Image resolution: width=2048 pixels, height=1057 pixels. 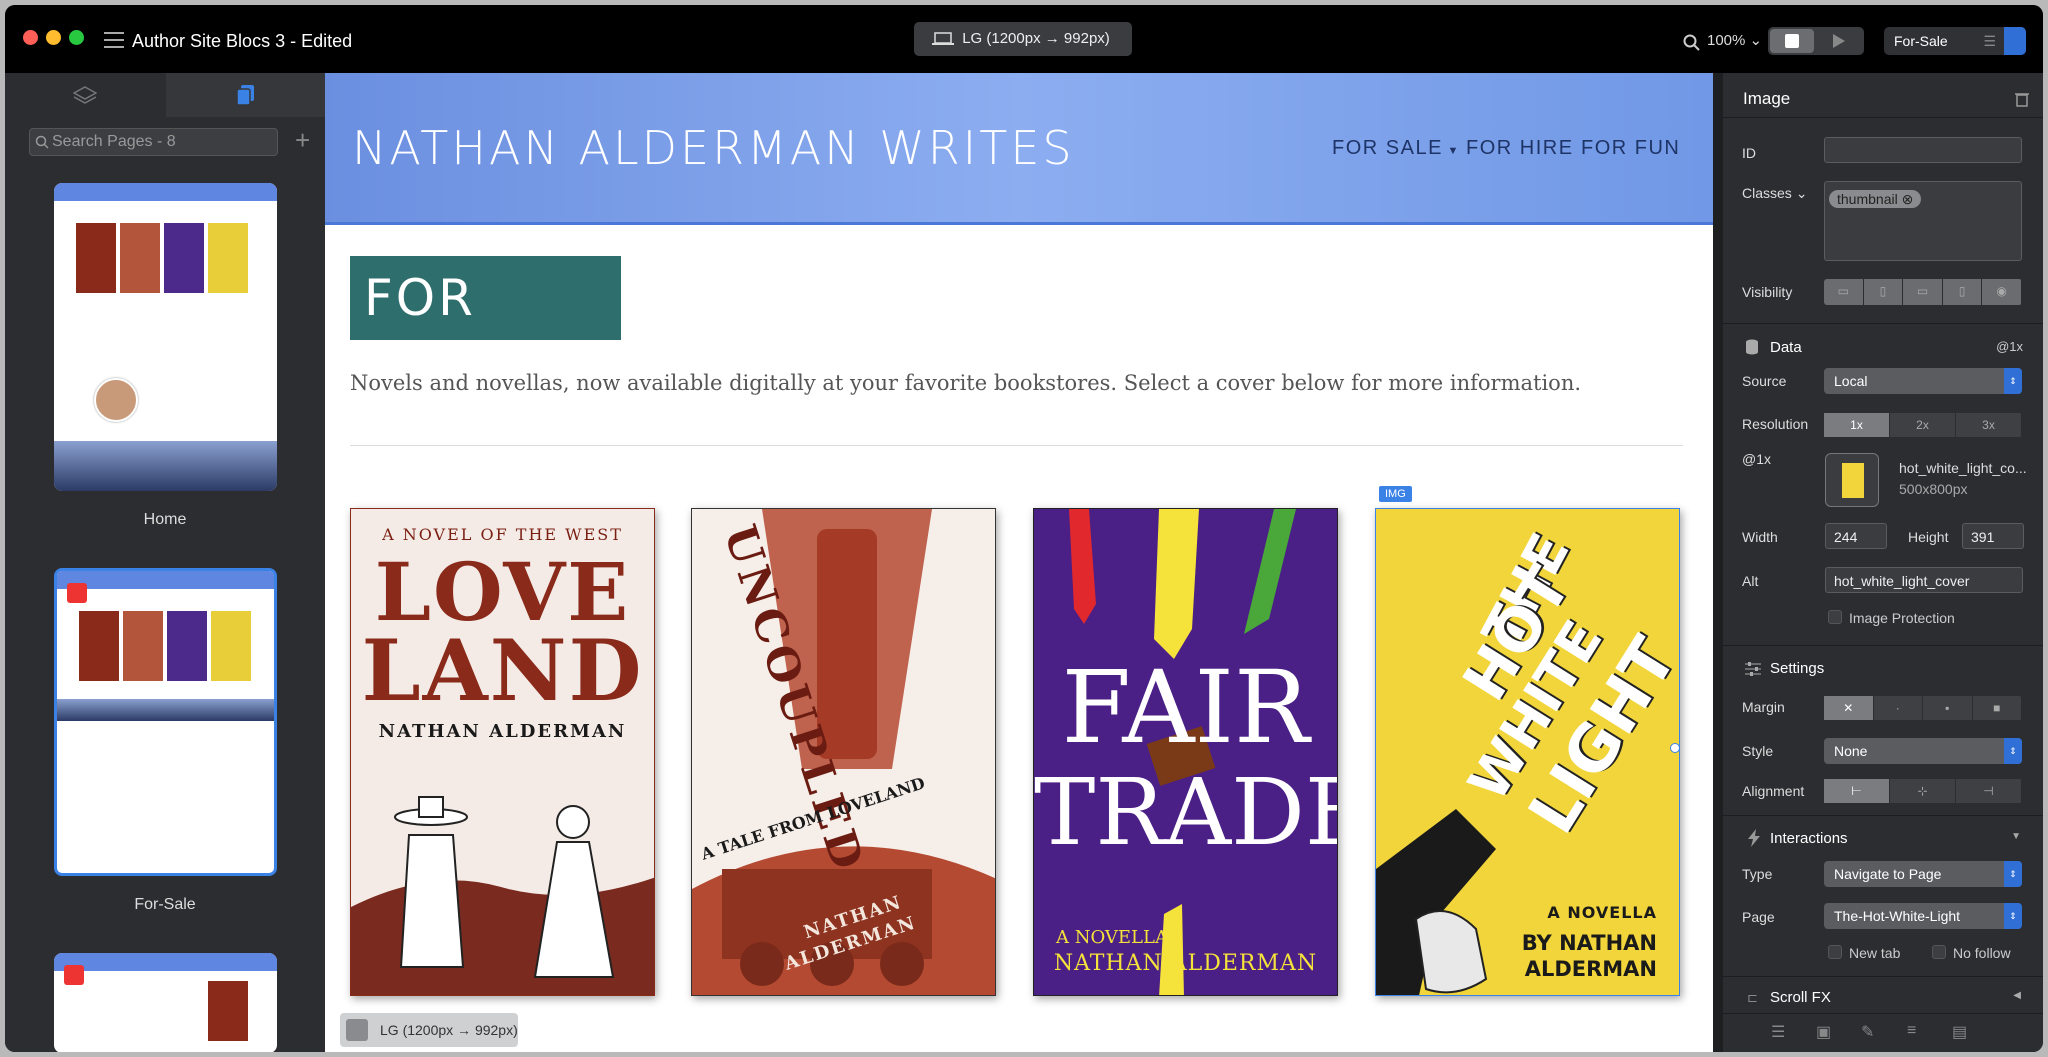 I want to click on page-heading: FOR SALE, so click(x=485, y=333).